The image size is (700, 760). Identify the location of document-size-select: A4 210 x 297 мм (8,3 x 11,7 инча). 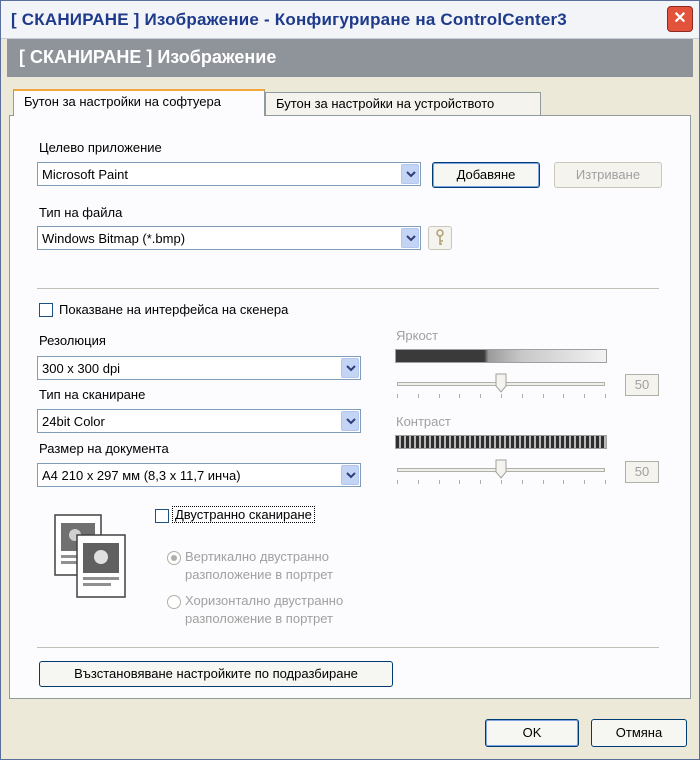
(199, 475).